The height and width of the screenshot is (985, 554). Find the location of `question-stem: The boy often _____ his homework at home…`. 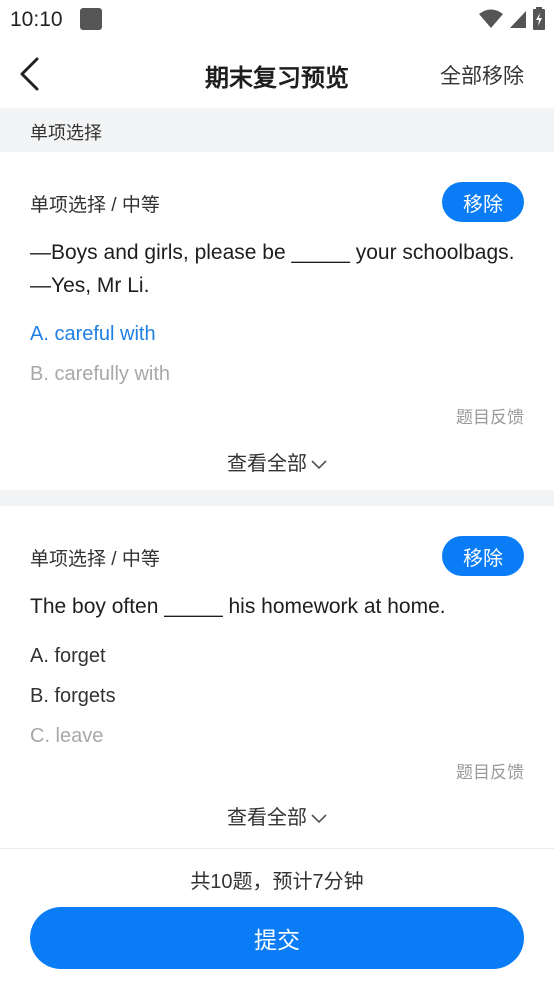

question-stem: The boy often _____ his homework at home… is located at coordinates (277, 606).